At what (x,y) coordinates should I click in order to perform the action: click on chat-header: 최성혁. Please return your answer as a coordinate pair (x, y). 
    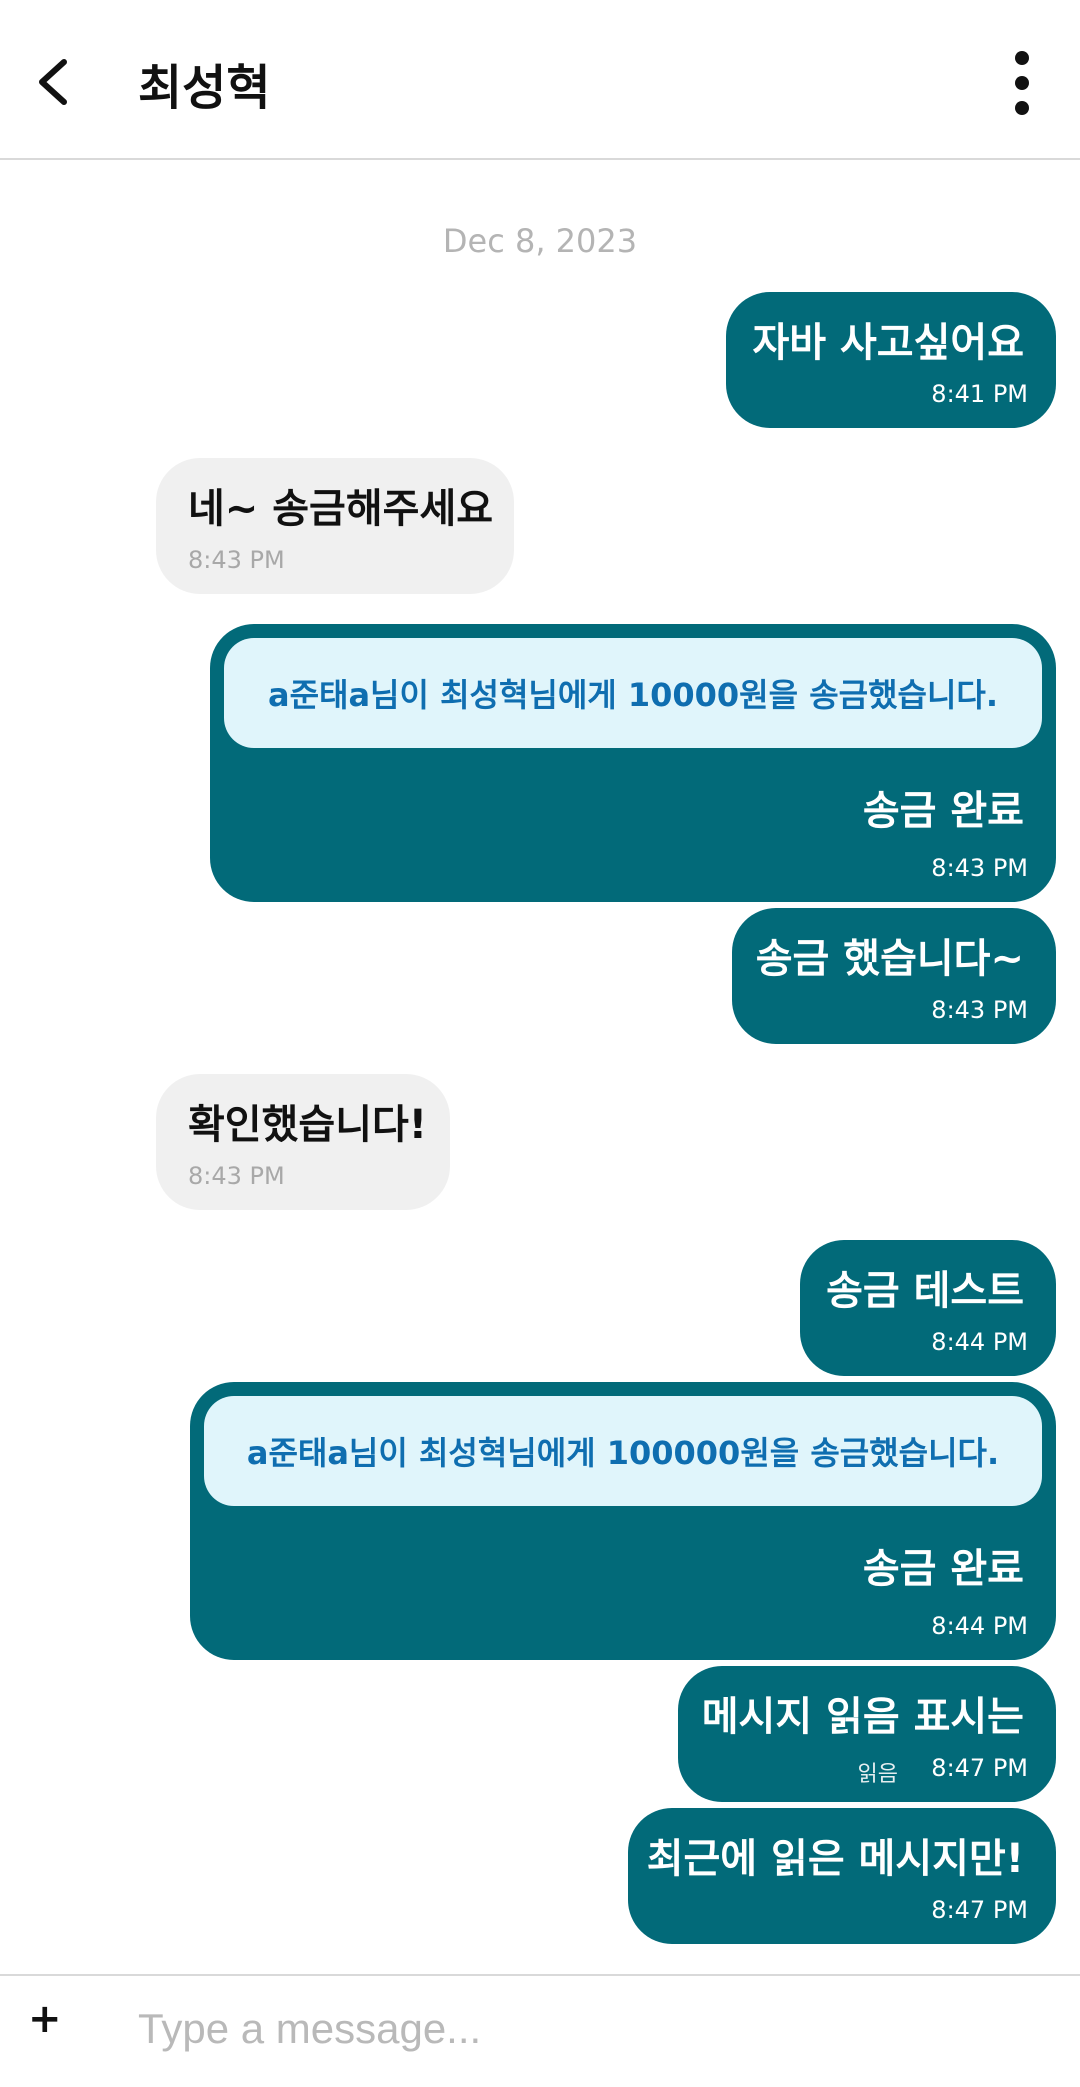
    Looking at the image, I should click on (540, 80).